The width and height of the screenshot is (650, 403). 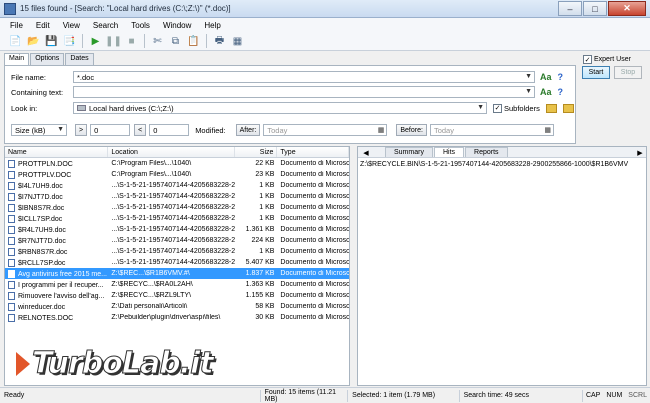 What do you see at coordinates (595, 8) in the screenshot?
I see `maximize-button: □` at bounding box center [595, 8].